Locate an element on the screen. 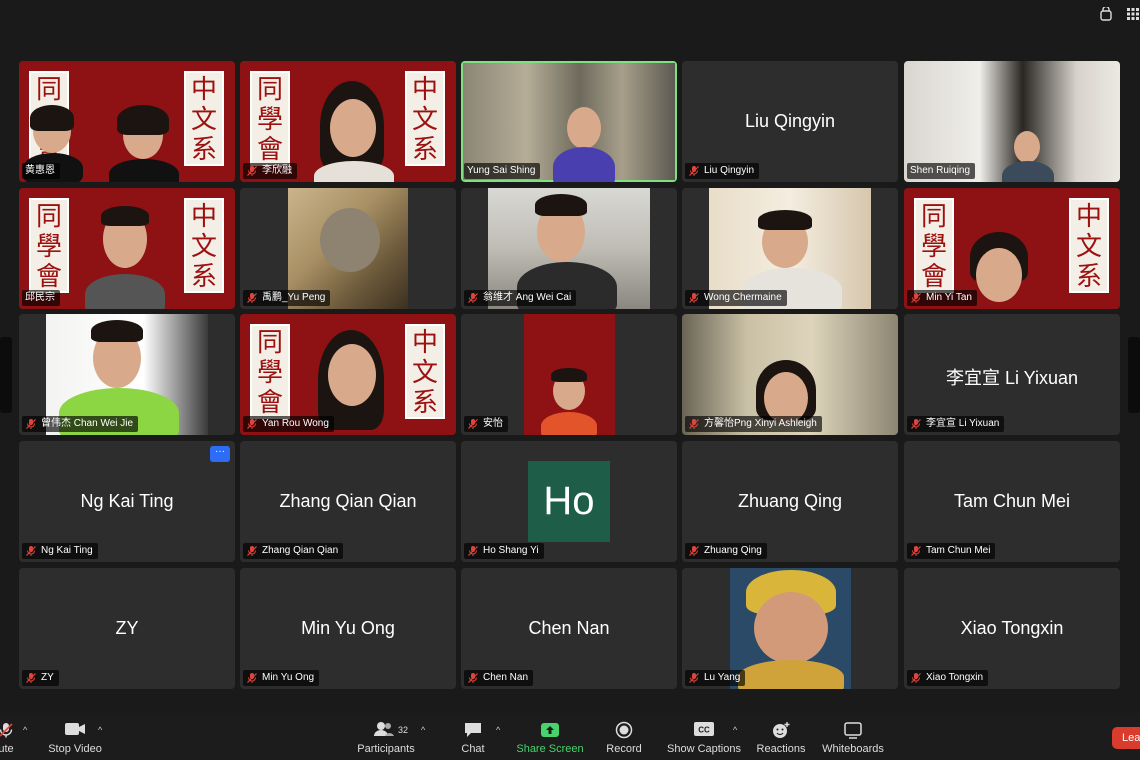 The height and width of the screenshot is (760, 1140). participant-tile: 同學會 中文系 邱民宗 is located at coordinates (127, 248).